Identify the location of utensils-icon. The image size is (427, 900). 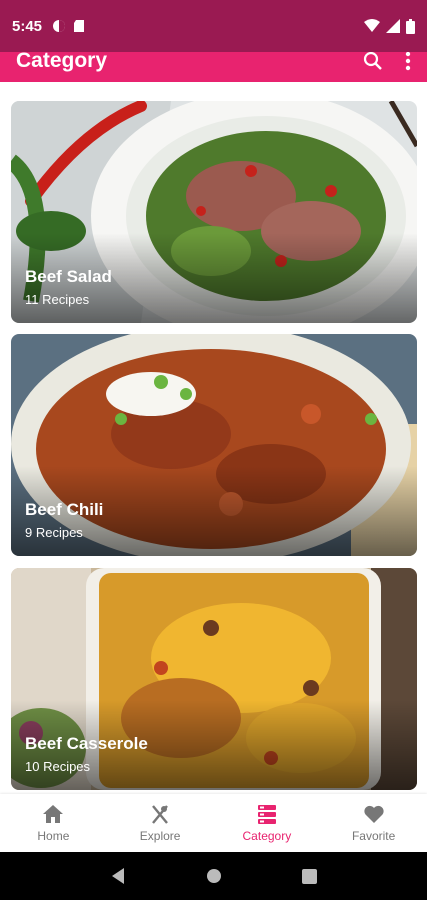
(160, 814).